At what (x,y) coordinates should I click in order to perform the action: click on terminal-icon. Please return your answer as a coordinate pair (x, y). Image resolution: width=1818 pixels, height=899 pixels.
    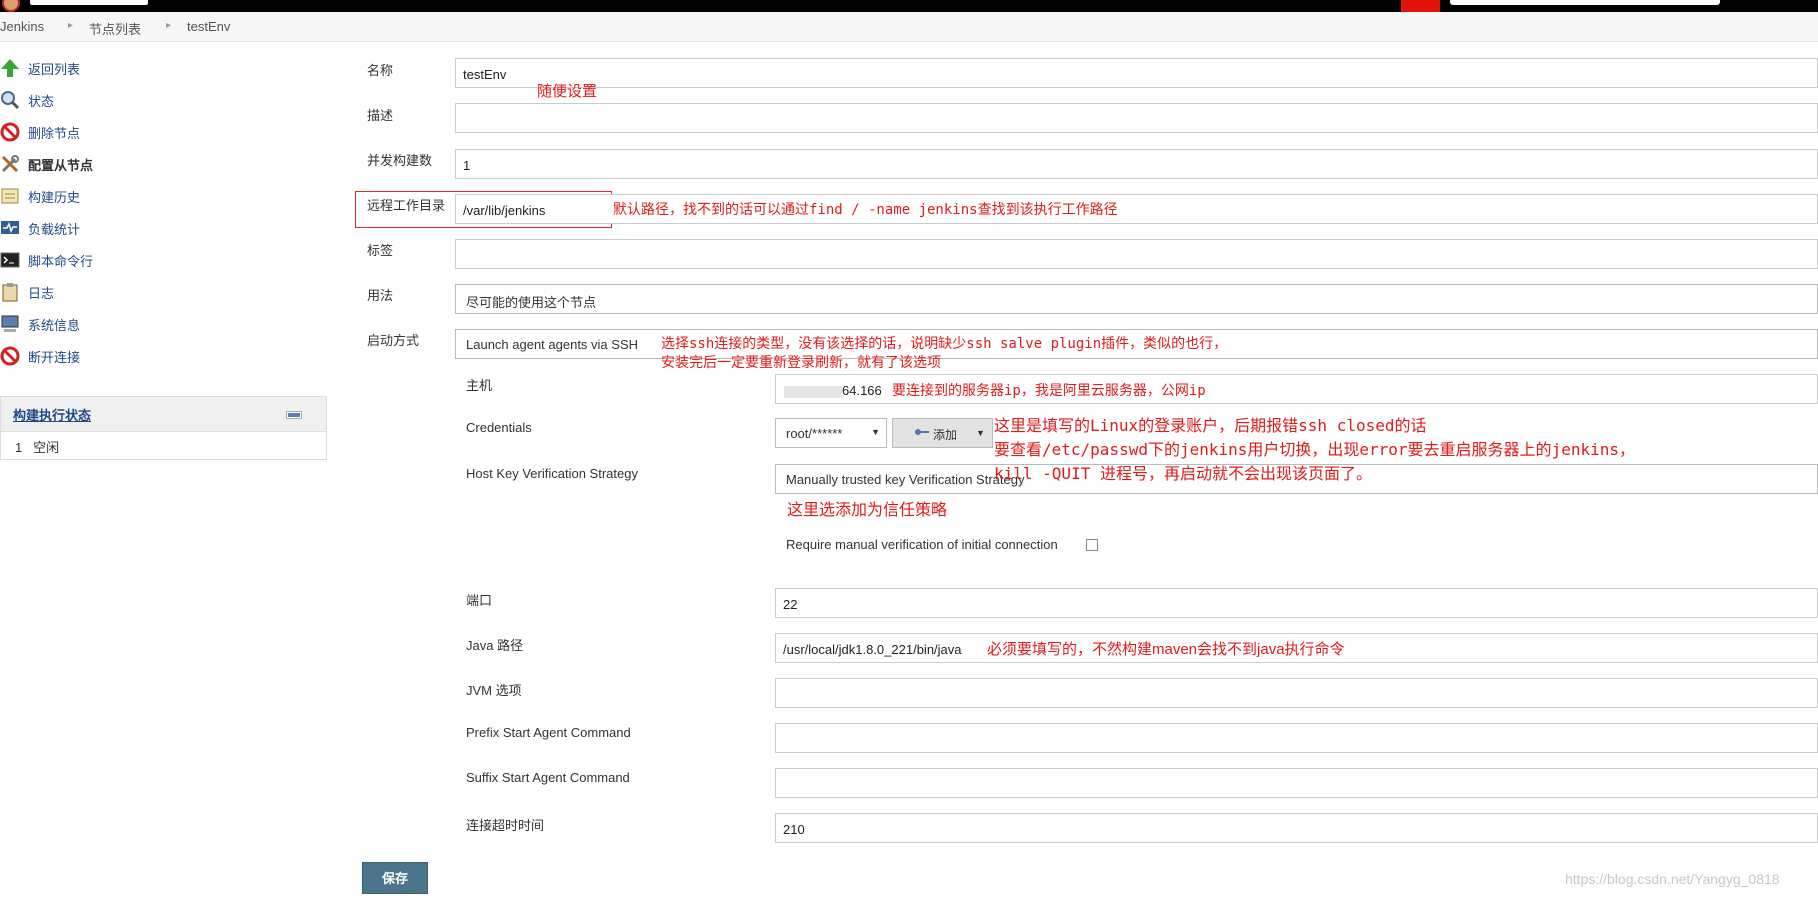
    Looking at the image, I should click on (10, 260).